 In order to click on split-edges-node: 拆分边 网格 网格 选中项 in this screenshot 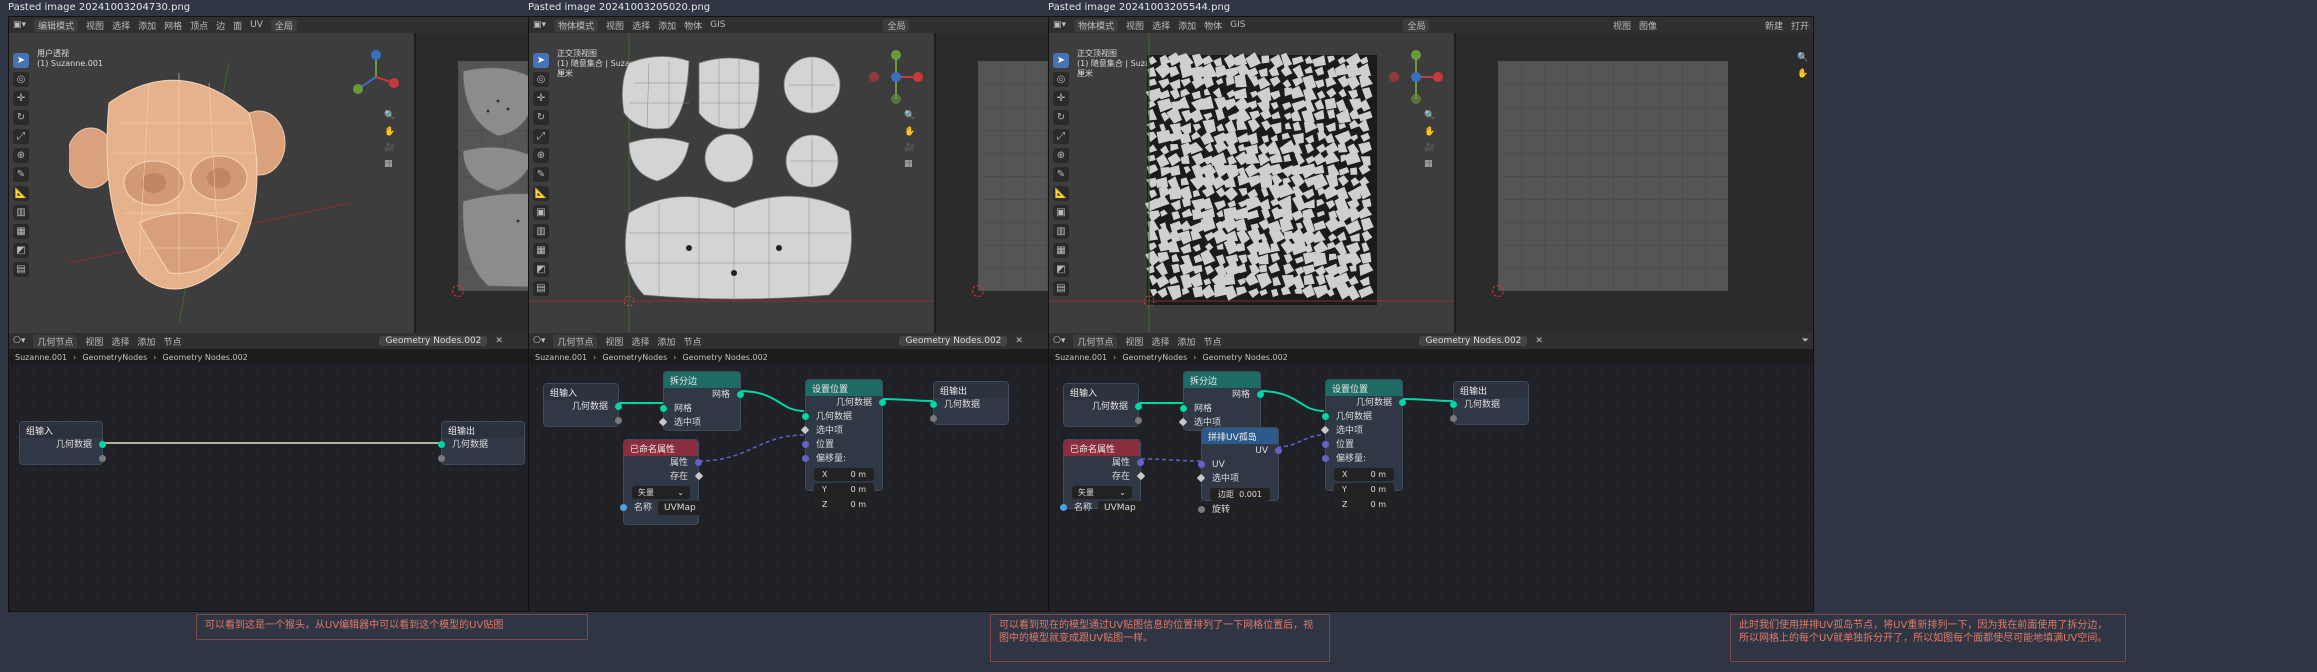, I will do `click(701, 401)`.